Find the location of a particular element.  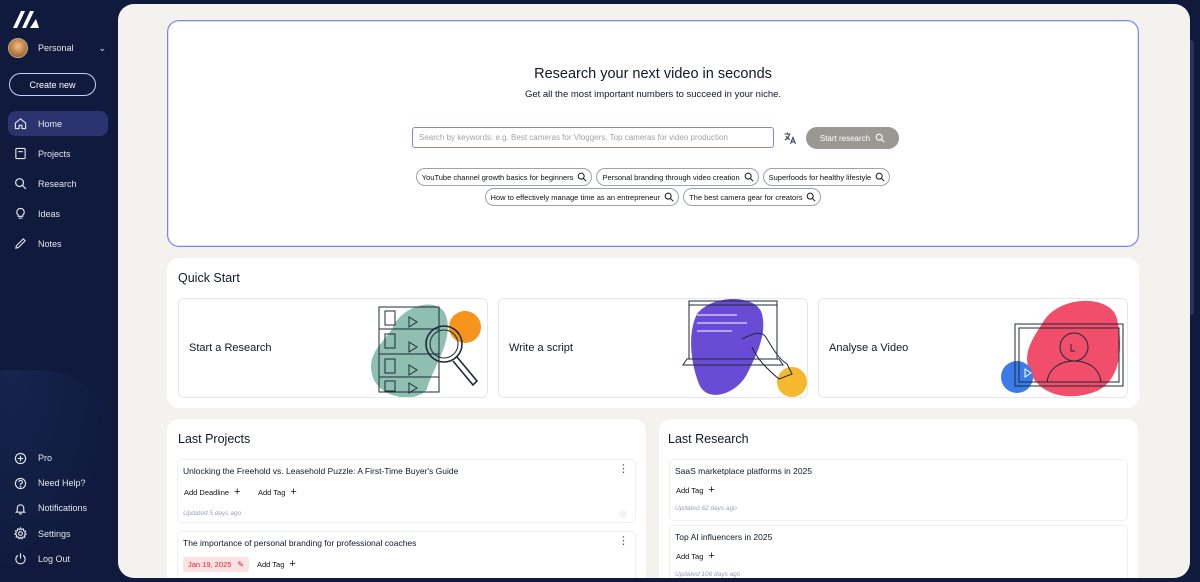

pencil-icon is located at coordinates (20, 243).